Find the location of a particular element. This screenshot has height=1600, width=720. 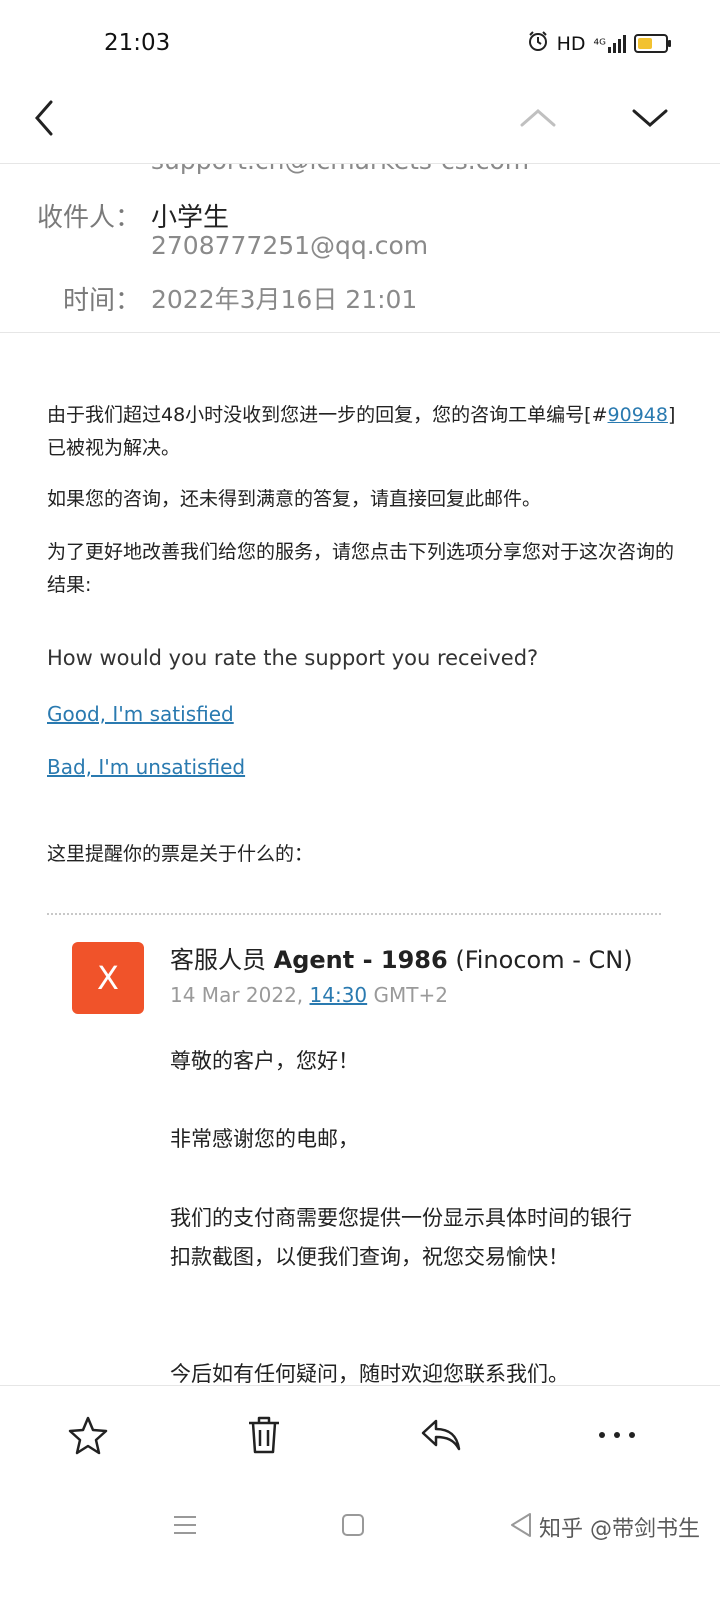

agent-avatar: X is located at coordinates (108, 978).